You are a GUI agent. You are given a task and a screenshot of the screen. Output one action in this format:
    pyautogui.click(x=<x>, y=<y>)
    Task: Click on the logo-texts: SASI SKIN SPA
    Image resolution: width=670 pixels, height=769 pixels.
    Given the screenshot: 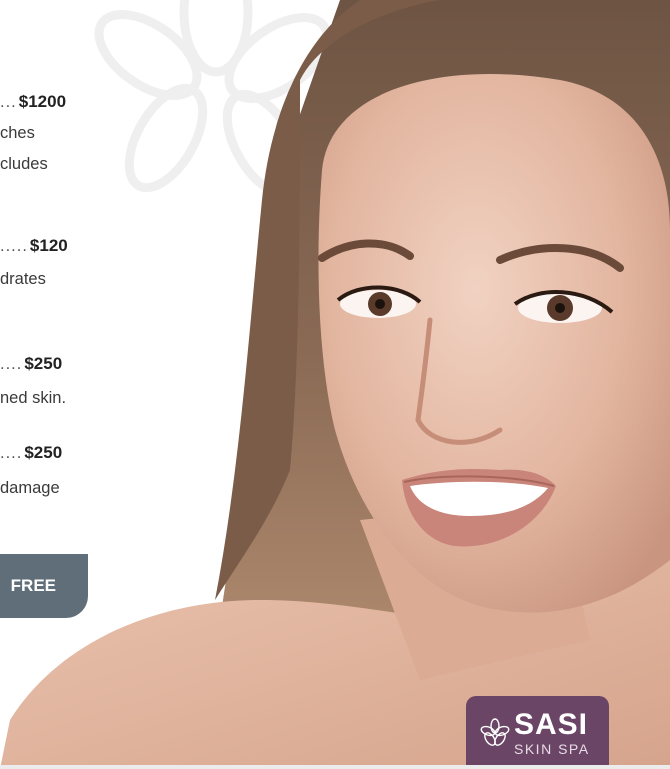 What is the action you would take?
    pyautogui.click(x=552, y=732)
    